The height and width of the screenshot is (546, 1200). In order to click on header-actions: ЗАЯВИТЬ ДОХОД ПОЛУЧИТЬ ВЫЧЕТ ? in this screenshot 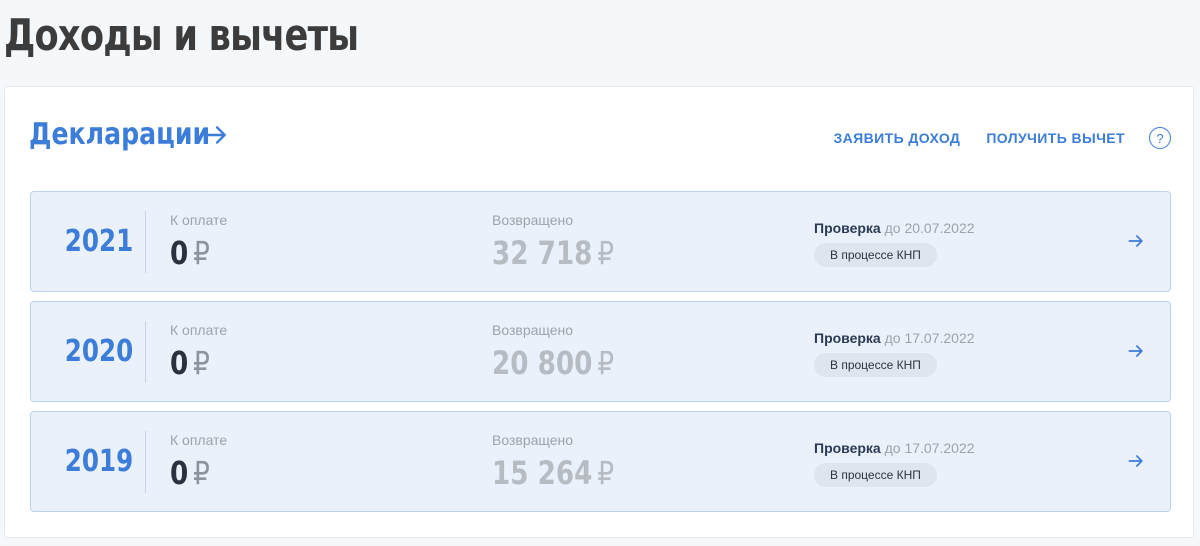, I will do `click(1002, 138)`.